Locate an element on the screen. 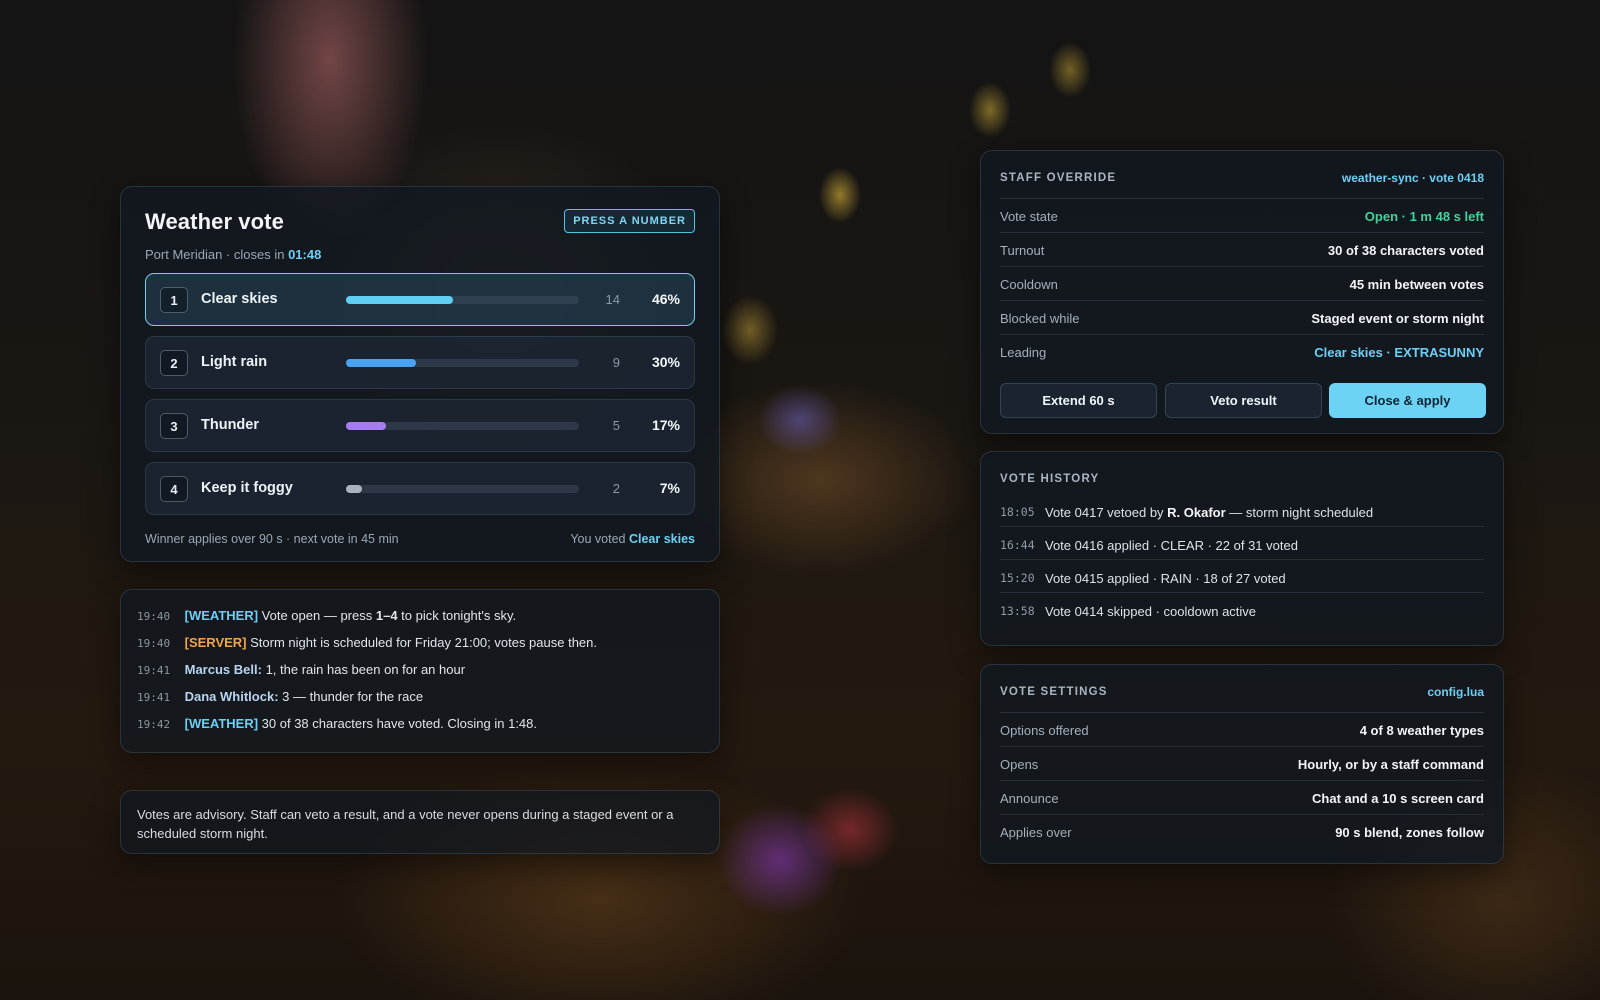 This screenshot has width=1600, height=1000. settings-row-opens: Opens Hourly, or by a staff command is located at coordinates (1242, 764).